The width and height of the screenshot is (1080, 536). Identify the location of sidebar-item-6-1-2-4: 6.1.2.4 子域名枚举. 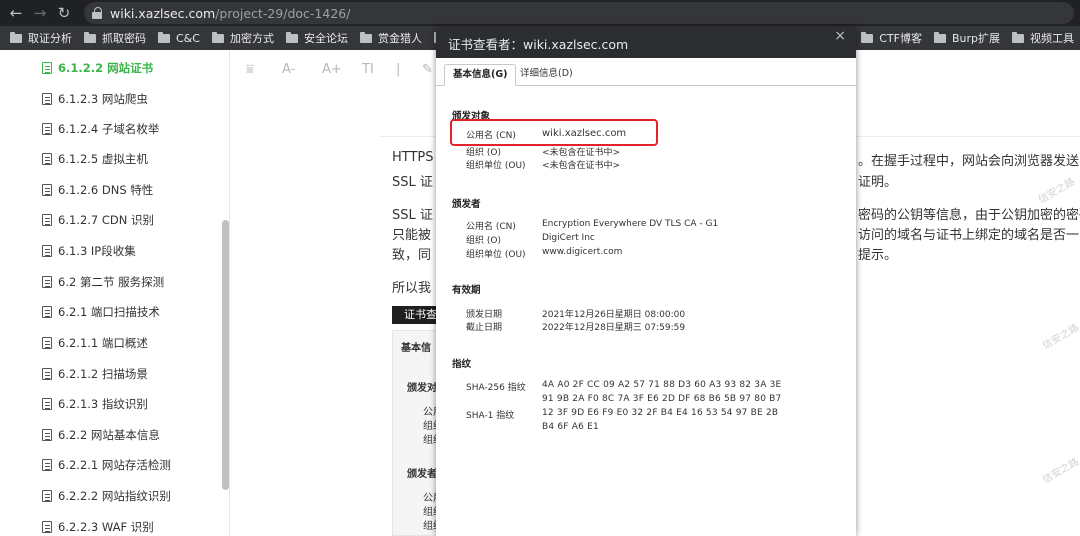
(100, 129).